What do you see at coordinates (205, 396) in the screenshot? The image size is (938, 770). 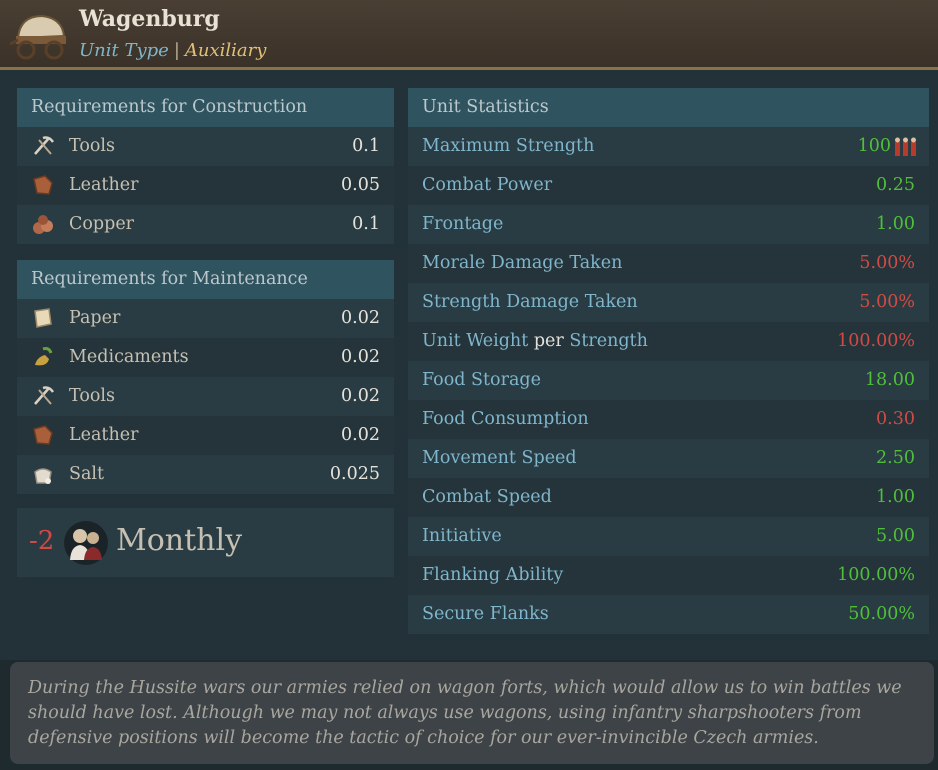 I see `maintenance-row-tools: Tools 0.02` at bounding box center [205, 396].